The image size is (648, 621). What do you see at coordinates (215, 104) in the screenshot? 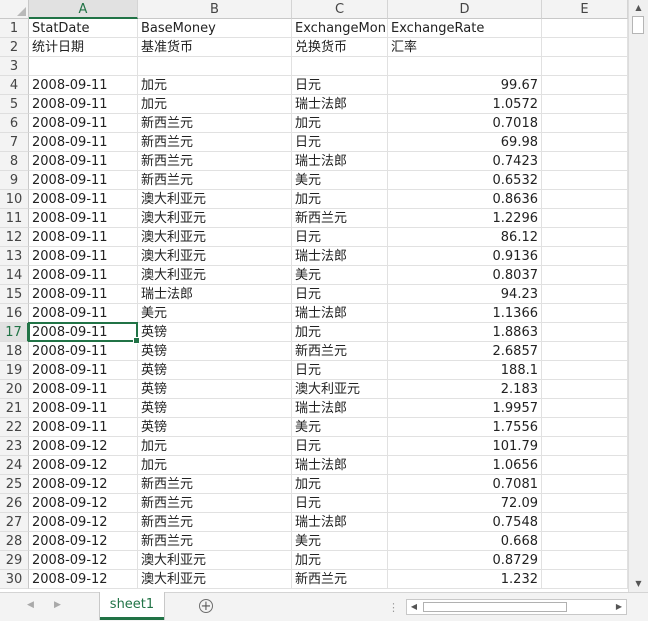
I see `cell-b: 加元` at bounding box center [215, 104].